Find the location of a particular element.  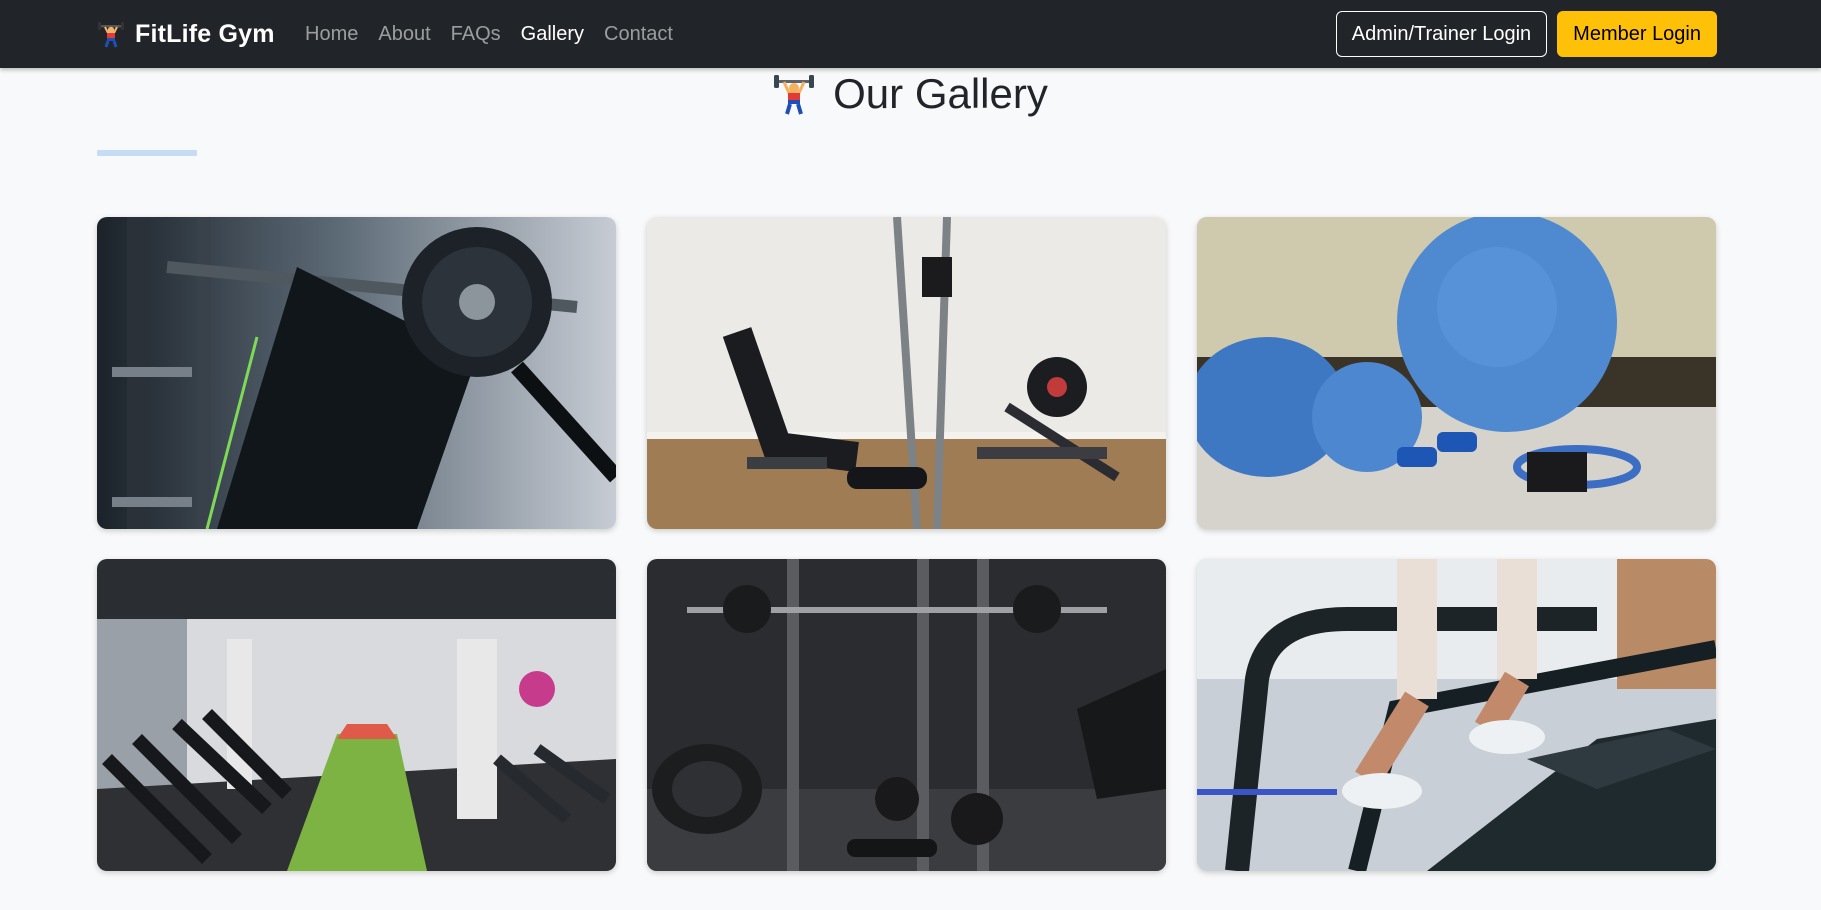

member-login-button: Member Login is located at coordinates (1637, 34).